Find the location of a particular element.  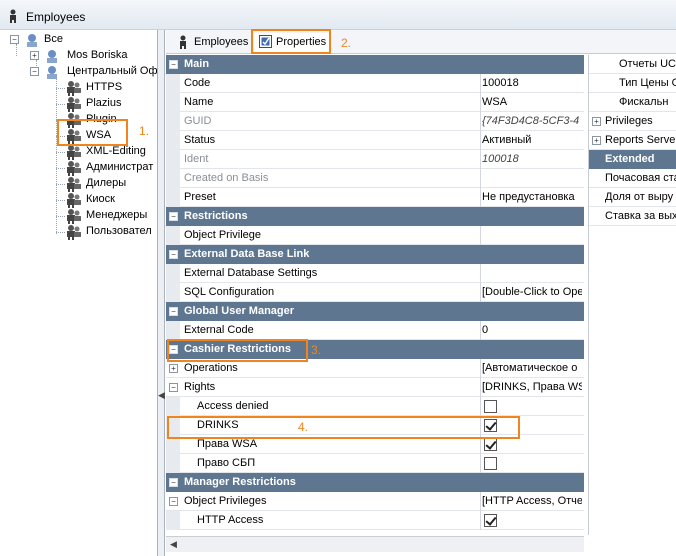

property-rights: − Rights [DRINKS, Права WS is located at coordinates (375, 387).